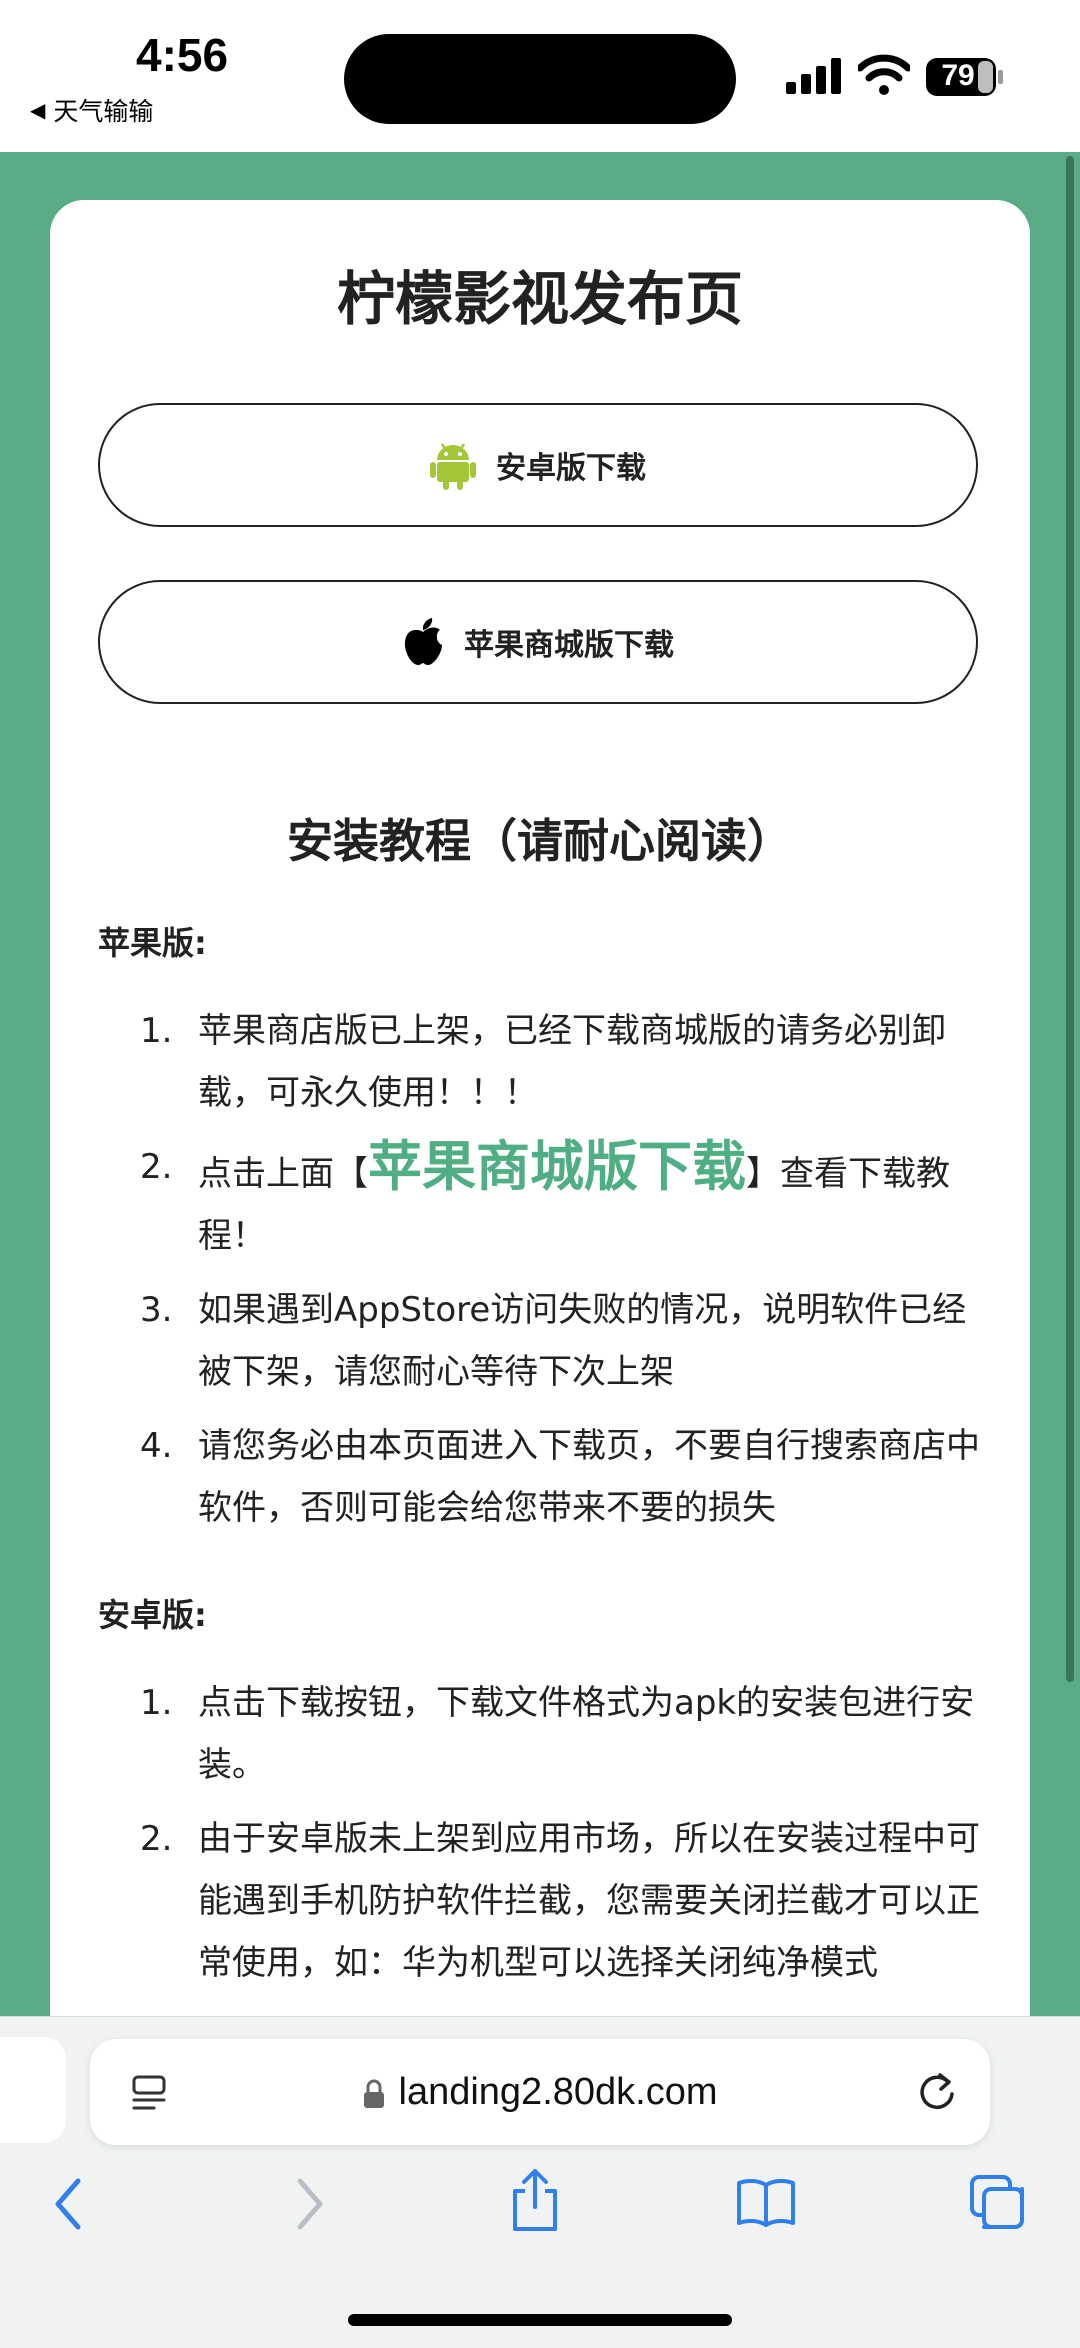  What do you see at coordinates (103, 111) in the screenshot?
I see `back-app-label: 天气输输` at bounding box center [103, 111].